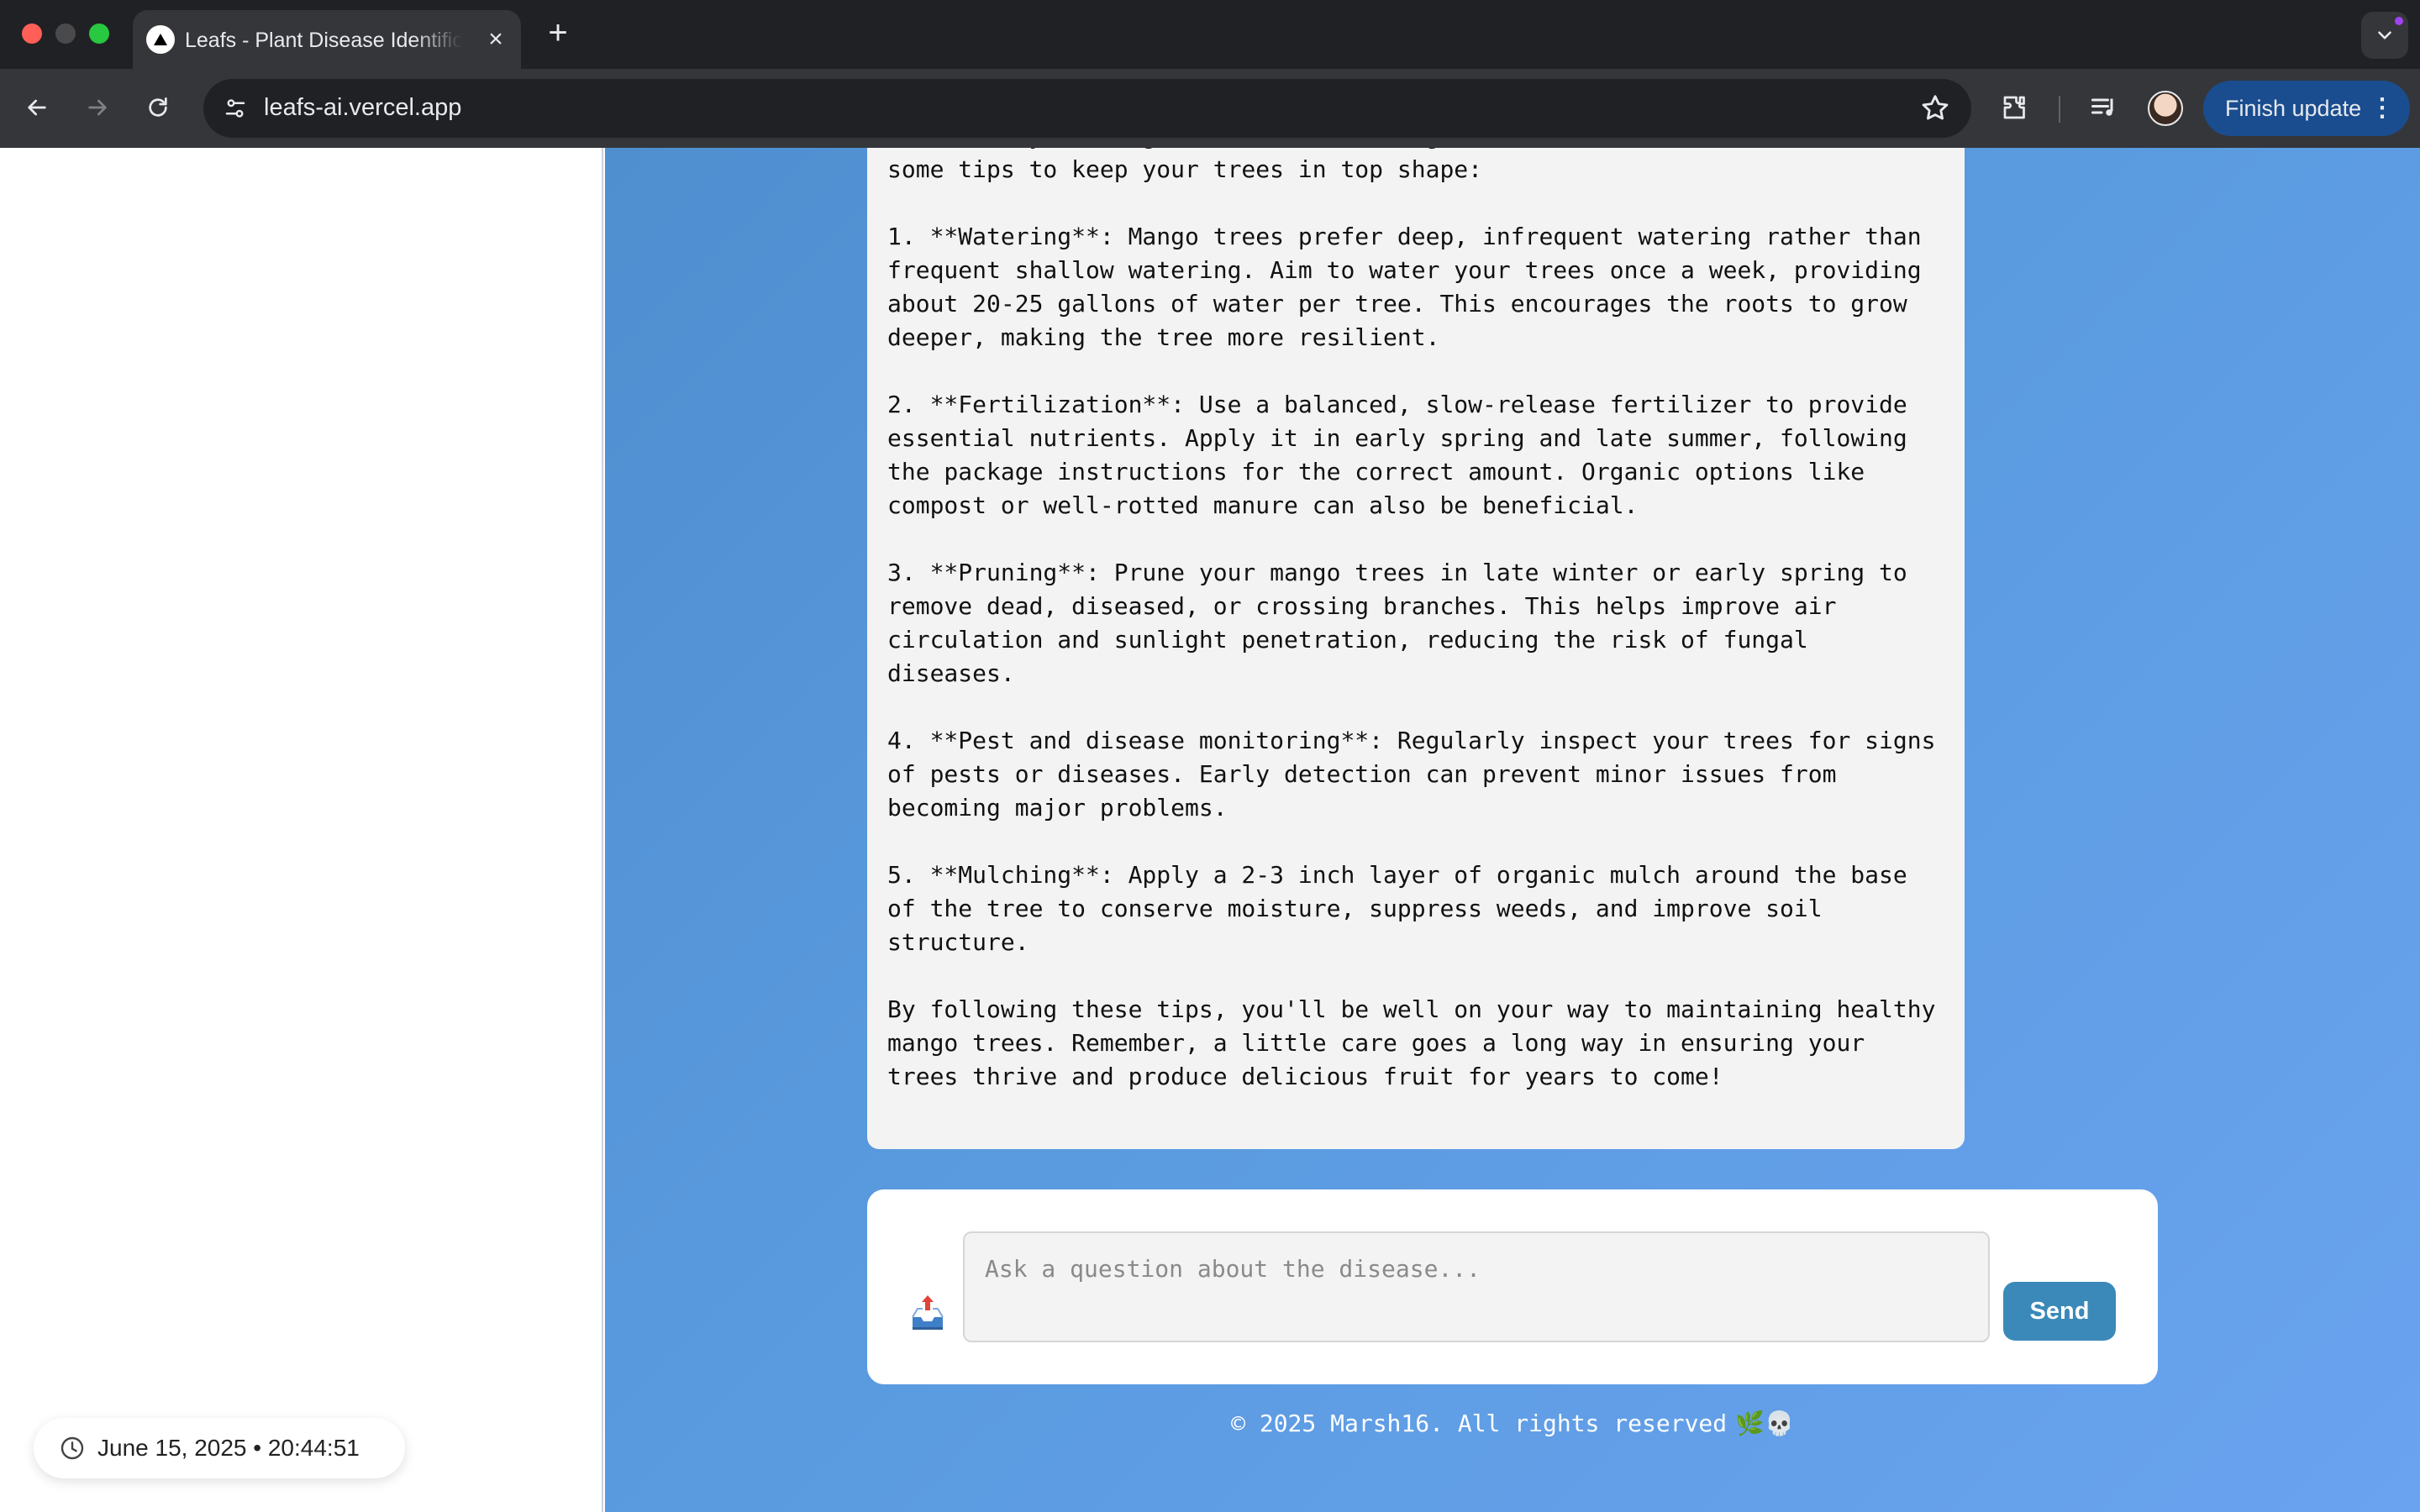 This screenshot has width=2420, height=1512. I want to click on profile-avatar, so click(2165, 108).